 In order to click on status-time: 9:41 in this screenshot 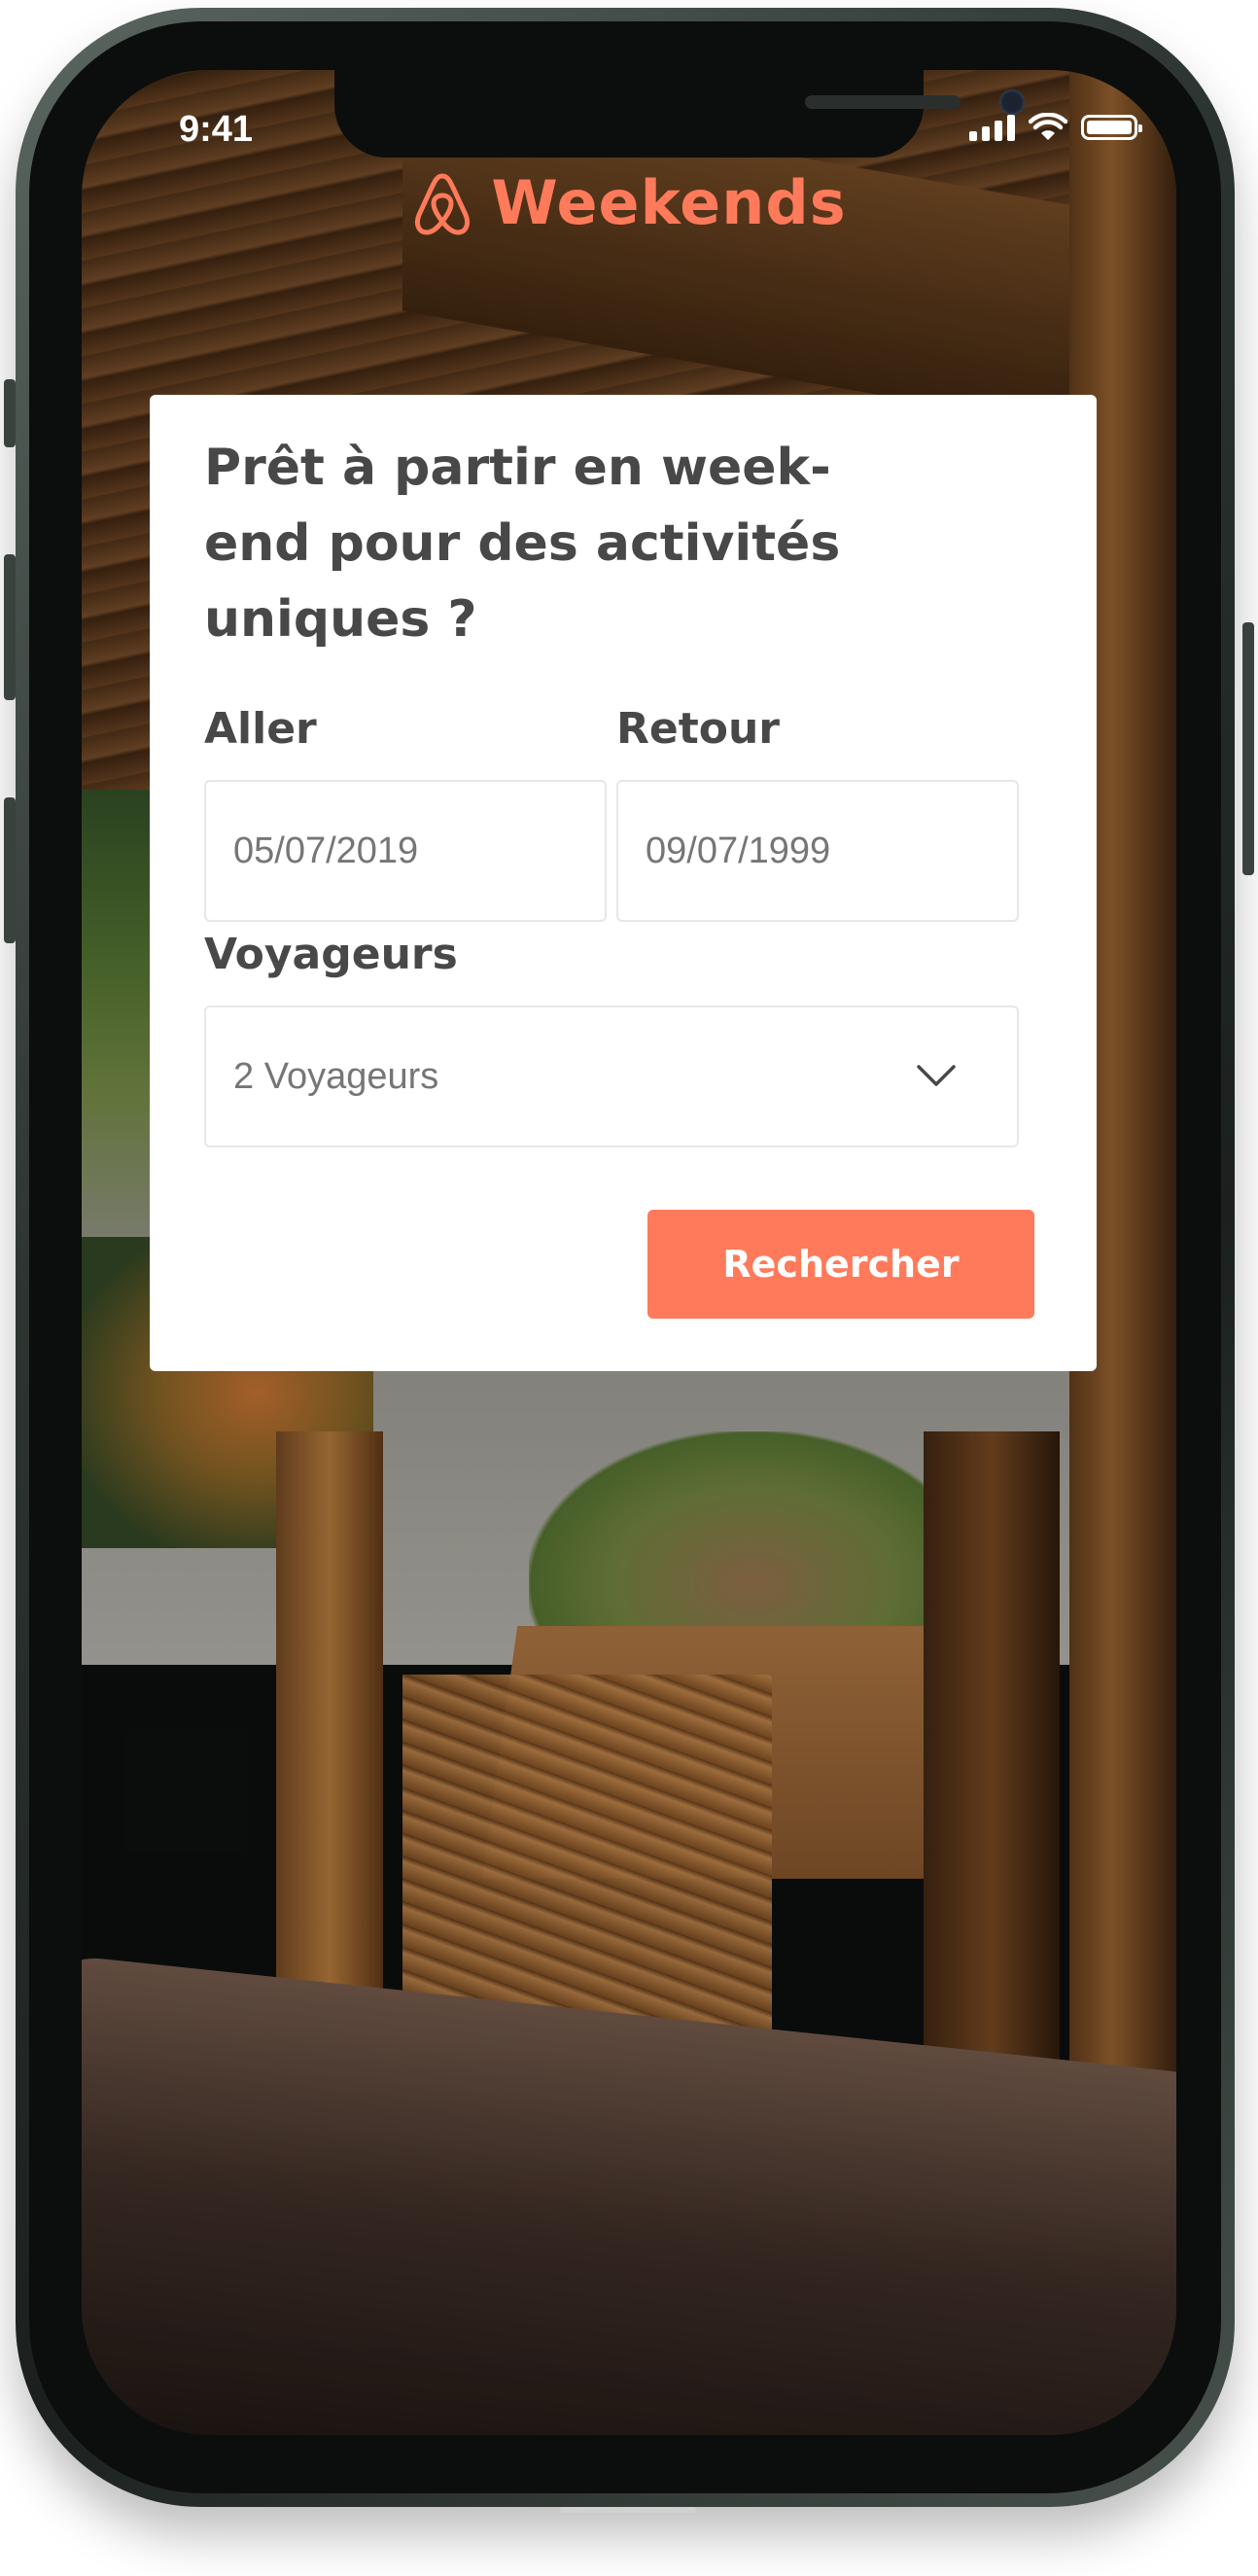, I will do `click(217, 129)`.